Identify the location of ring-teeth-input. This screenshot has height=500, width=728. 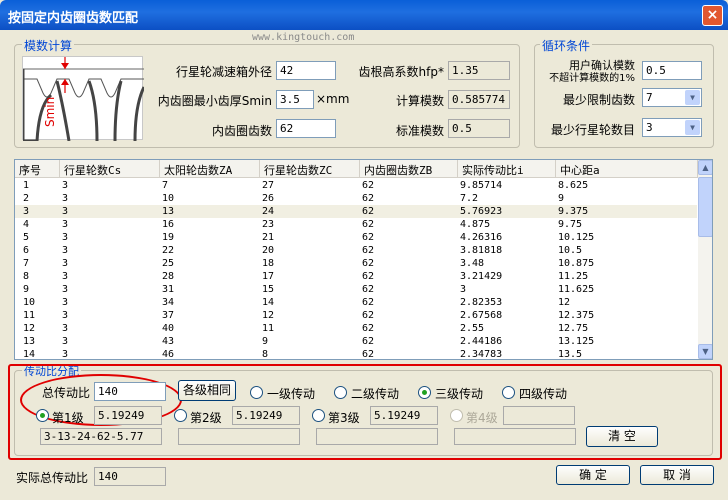
(306, 128).